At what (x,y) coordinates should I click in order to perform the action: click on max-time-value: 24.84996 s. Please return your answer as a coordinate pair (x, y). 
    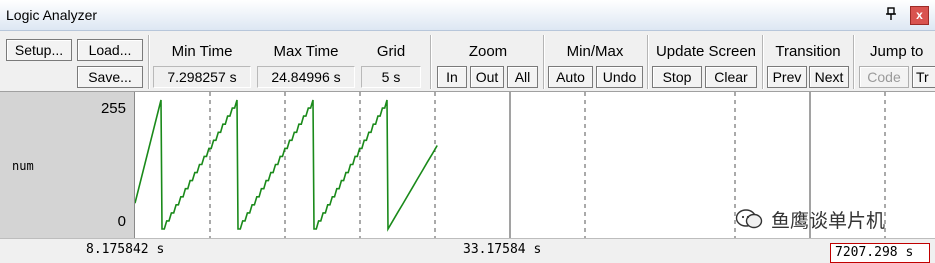
    Looking at the image, I should click on (306, 77).